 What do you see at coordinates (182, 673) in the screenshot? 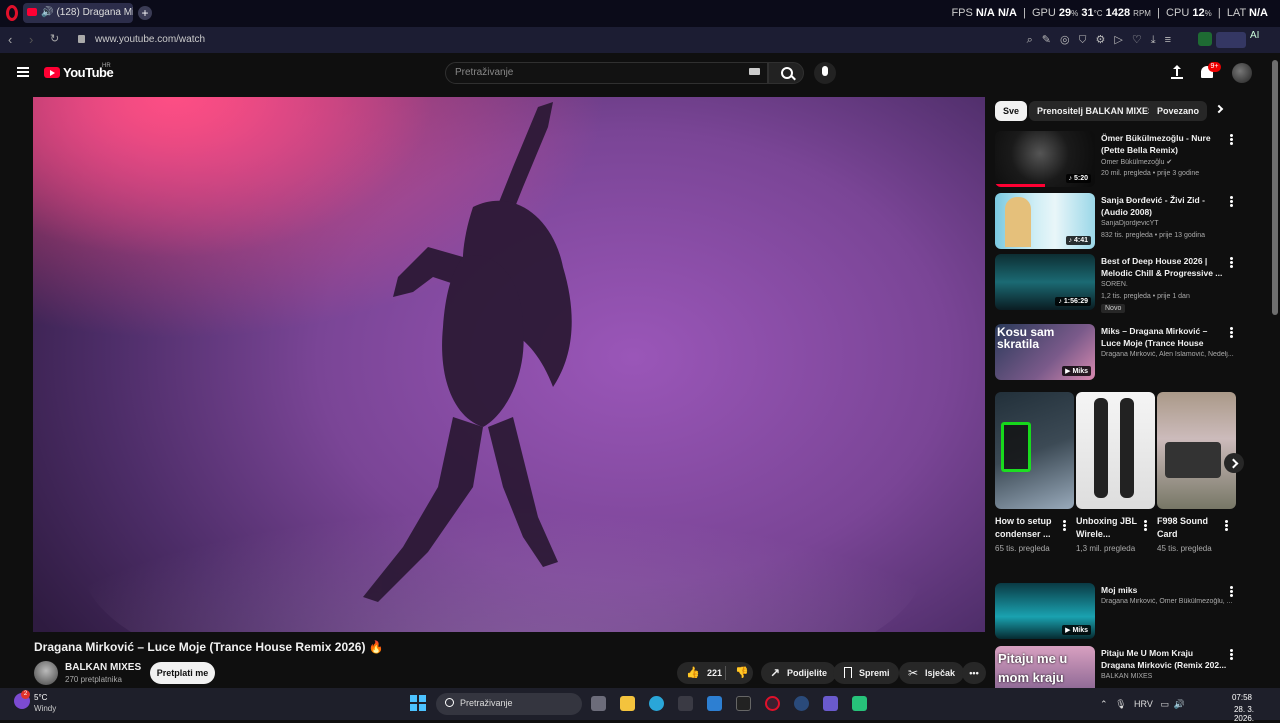
I see `subscribe-button: Pretplati me` at bounding box center [182, 673].